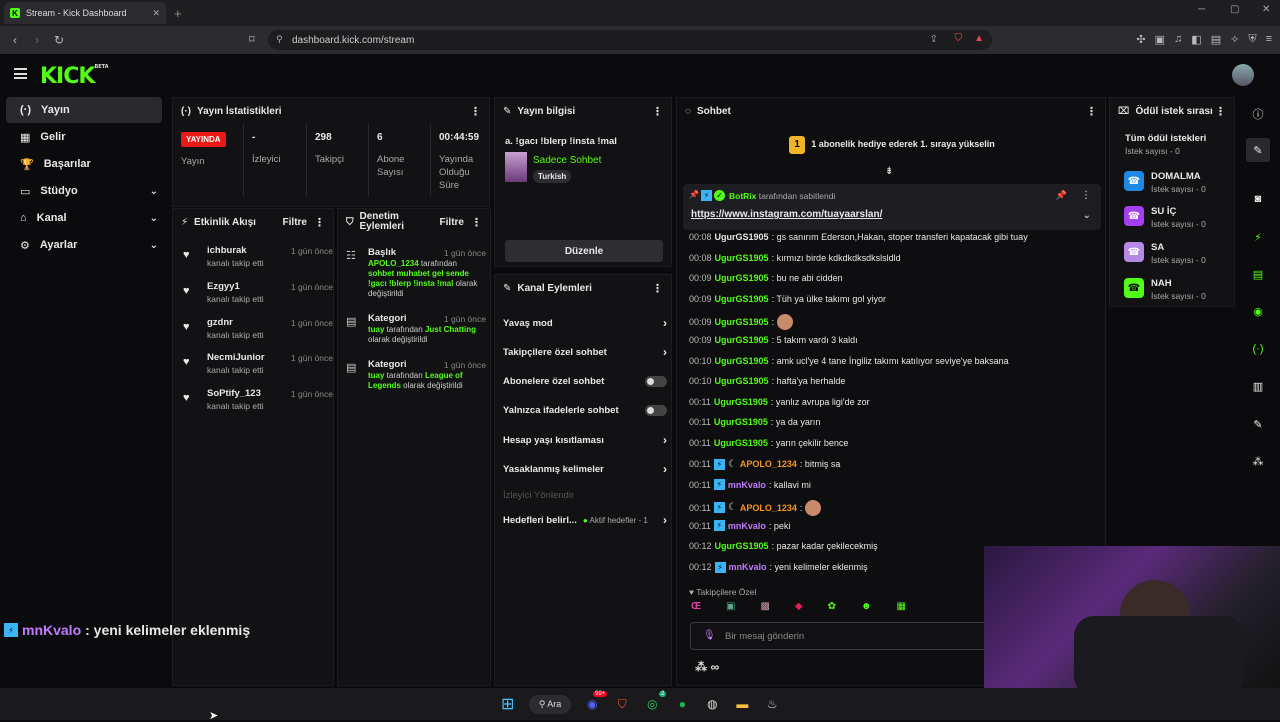 The width and height of the screenshot is (1280, 722). Describe the element at coordinates (1160, 39) in the screenshot. I see `screenshot-icon: ▣` at that location.